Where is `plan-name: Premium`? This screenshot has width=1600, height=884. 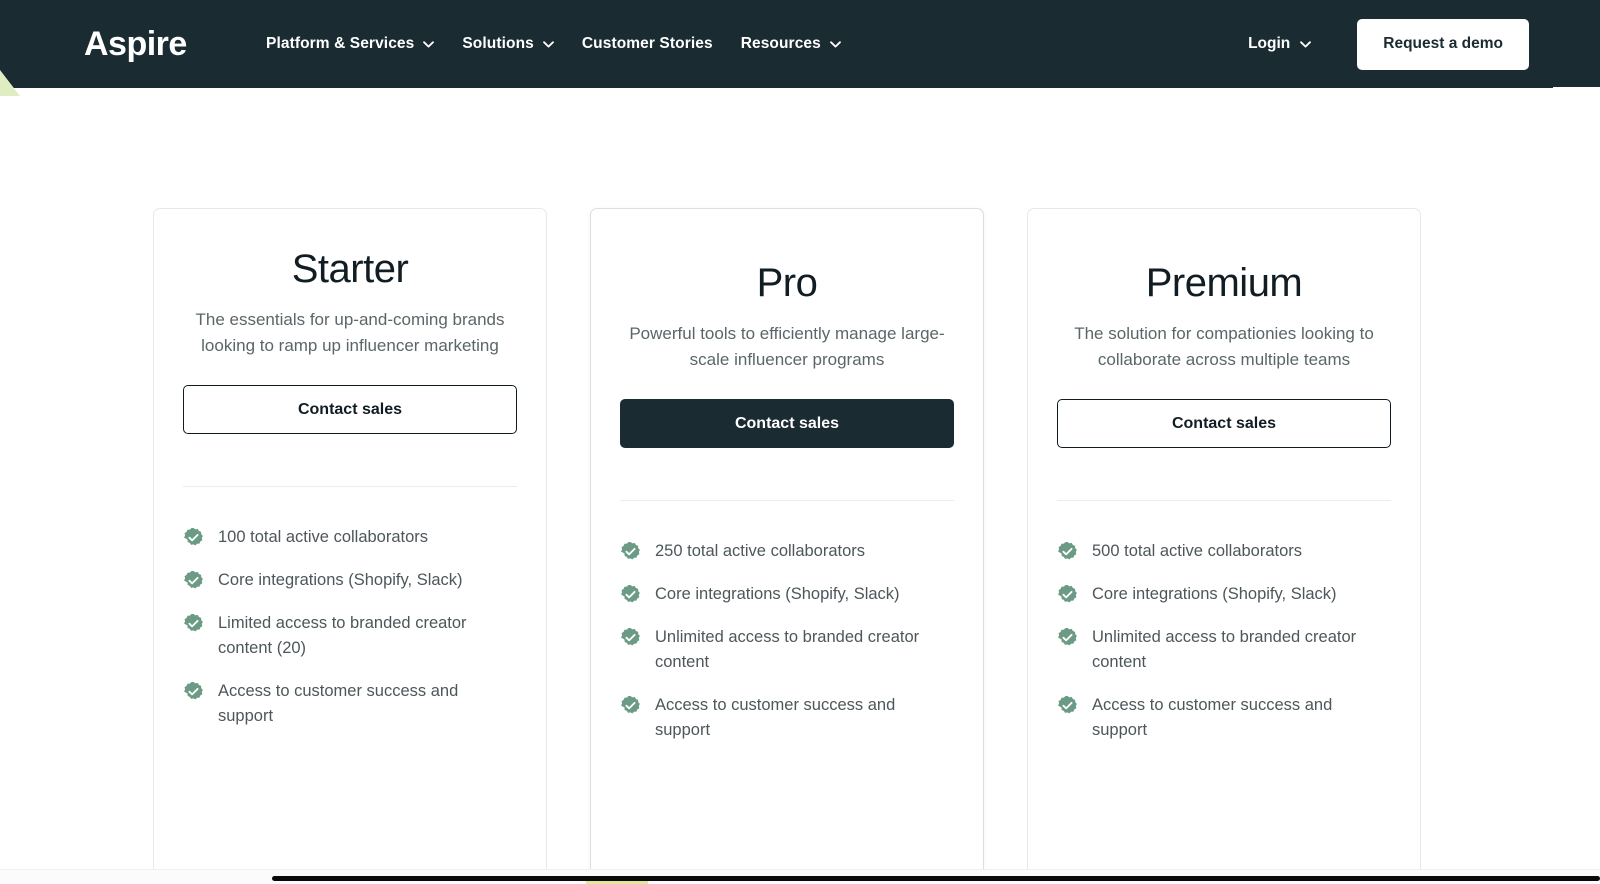
plan-name: Premium is located at coordinates (1224, 283).